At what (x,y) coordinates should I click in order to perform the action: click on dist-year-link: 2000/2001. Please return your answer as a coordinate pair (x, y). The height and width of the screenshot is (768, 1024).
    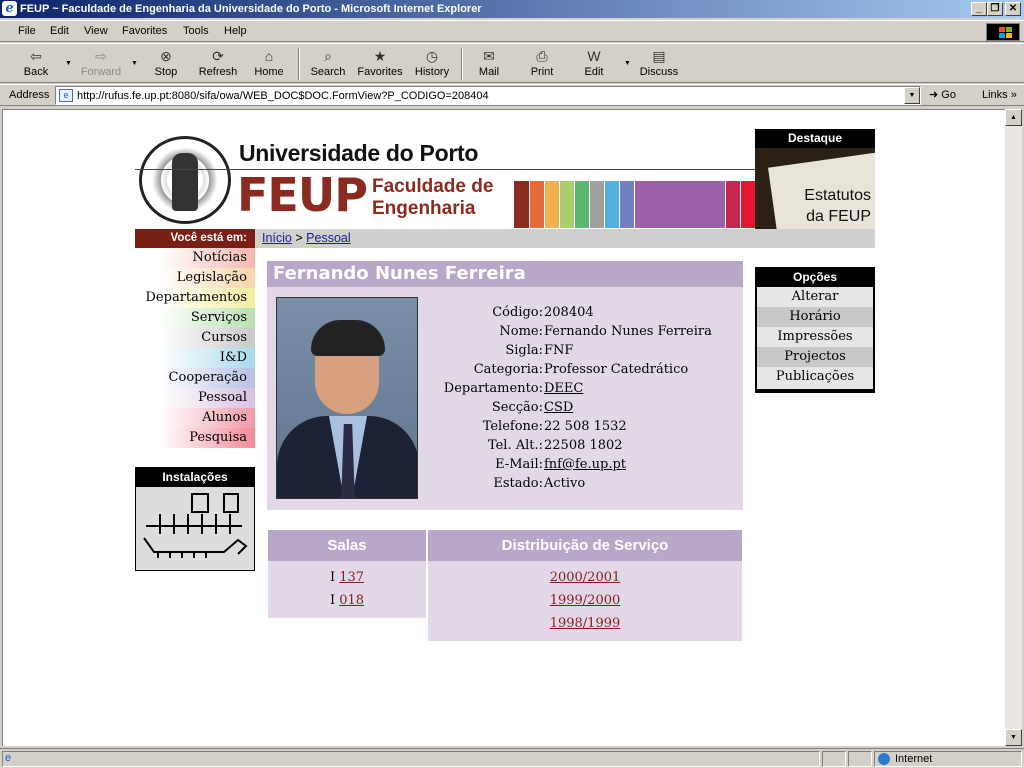
    Looking at the image, I should click on (585, 577).